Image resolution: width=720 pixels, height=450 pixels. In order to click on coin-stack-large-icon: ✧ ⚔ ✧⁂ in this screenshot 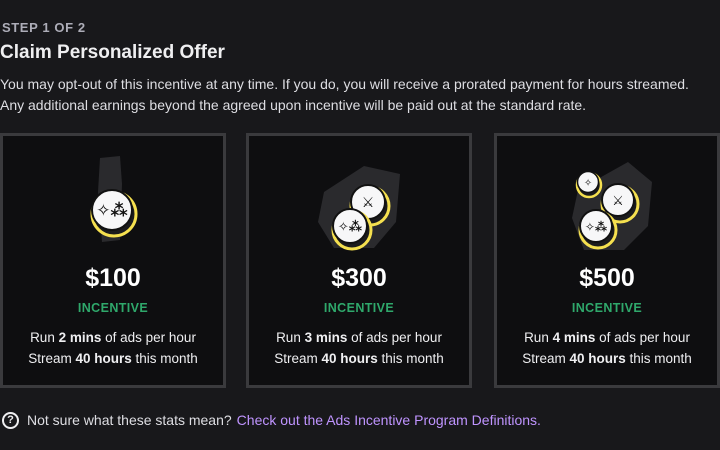, I will do `click(612, 206)`.